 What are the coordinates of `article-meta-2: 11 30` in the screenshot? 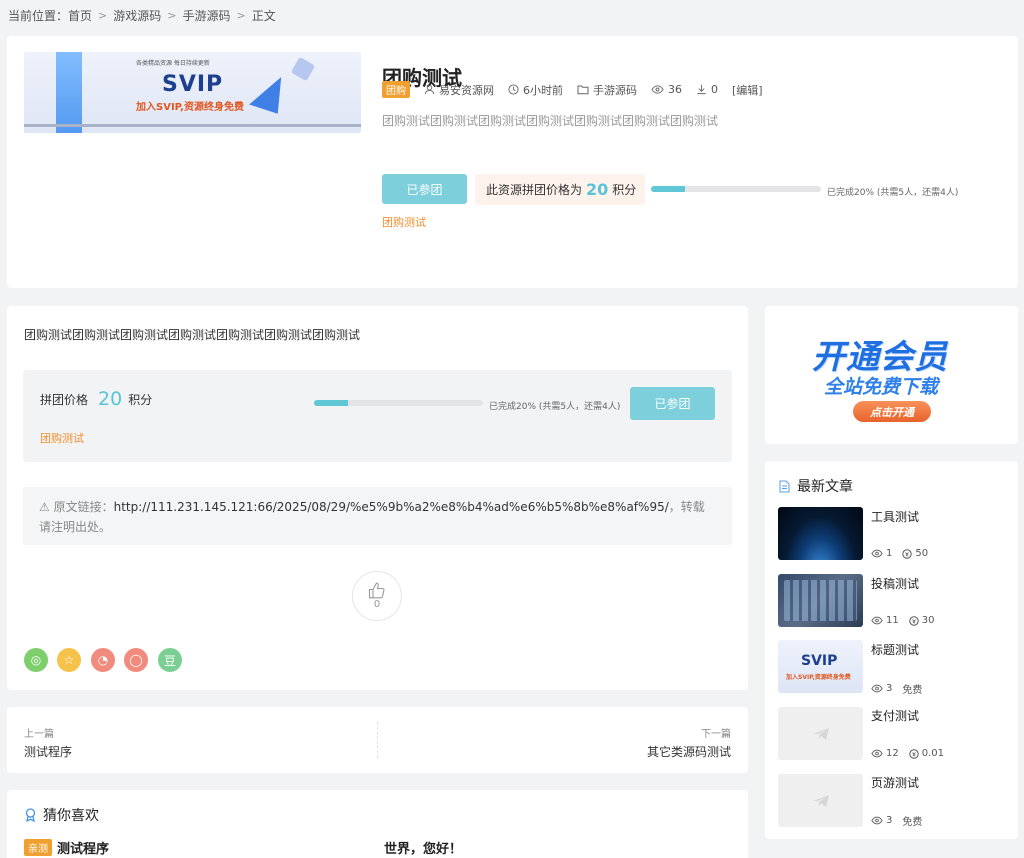 It's located at (902, 620).